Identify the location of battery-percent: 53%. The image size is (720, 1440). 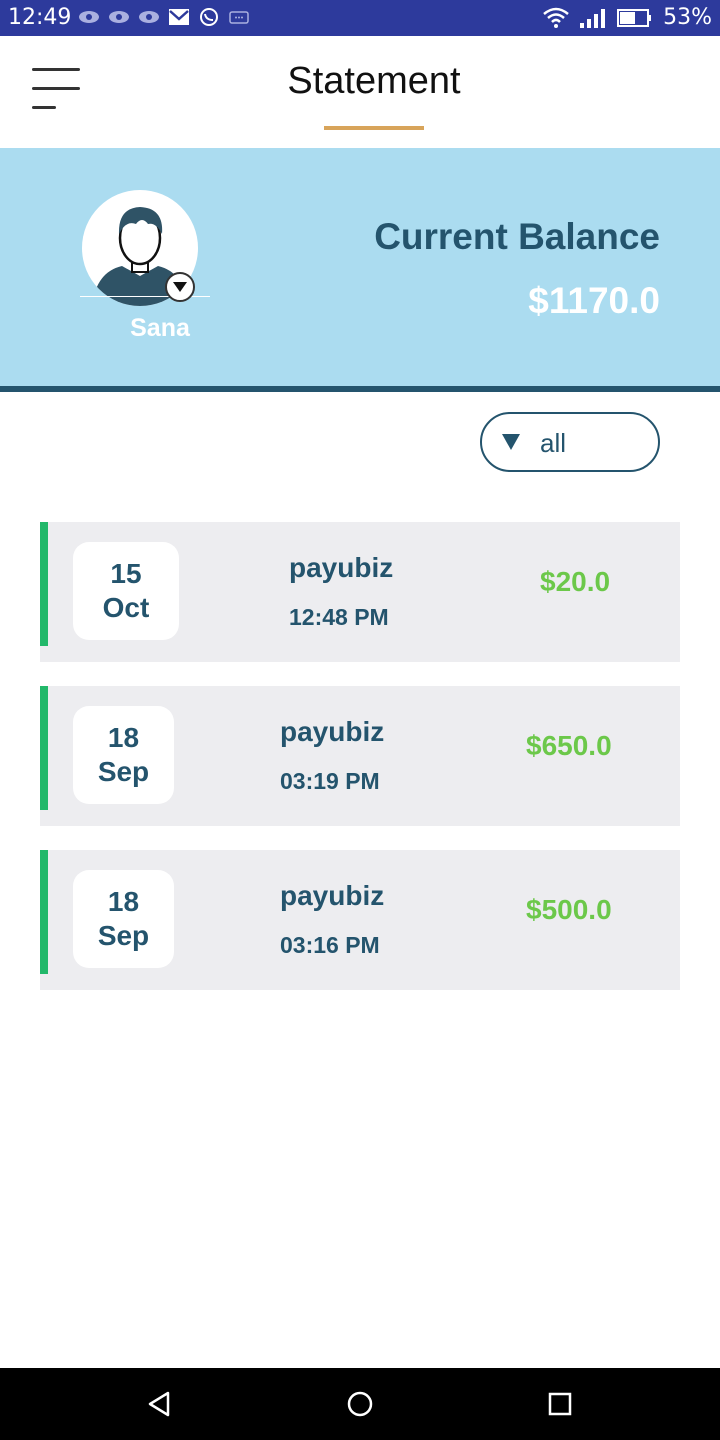
(687, 17).